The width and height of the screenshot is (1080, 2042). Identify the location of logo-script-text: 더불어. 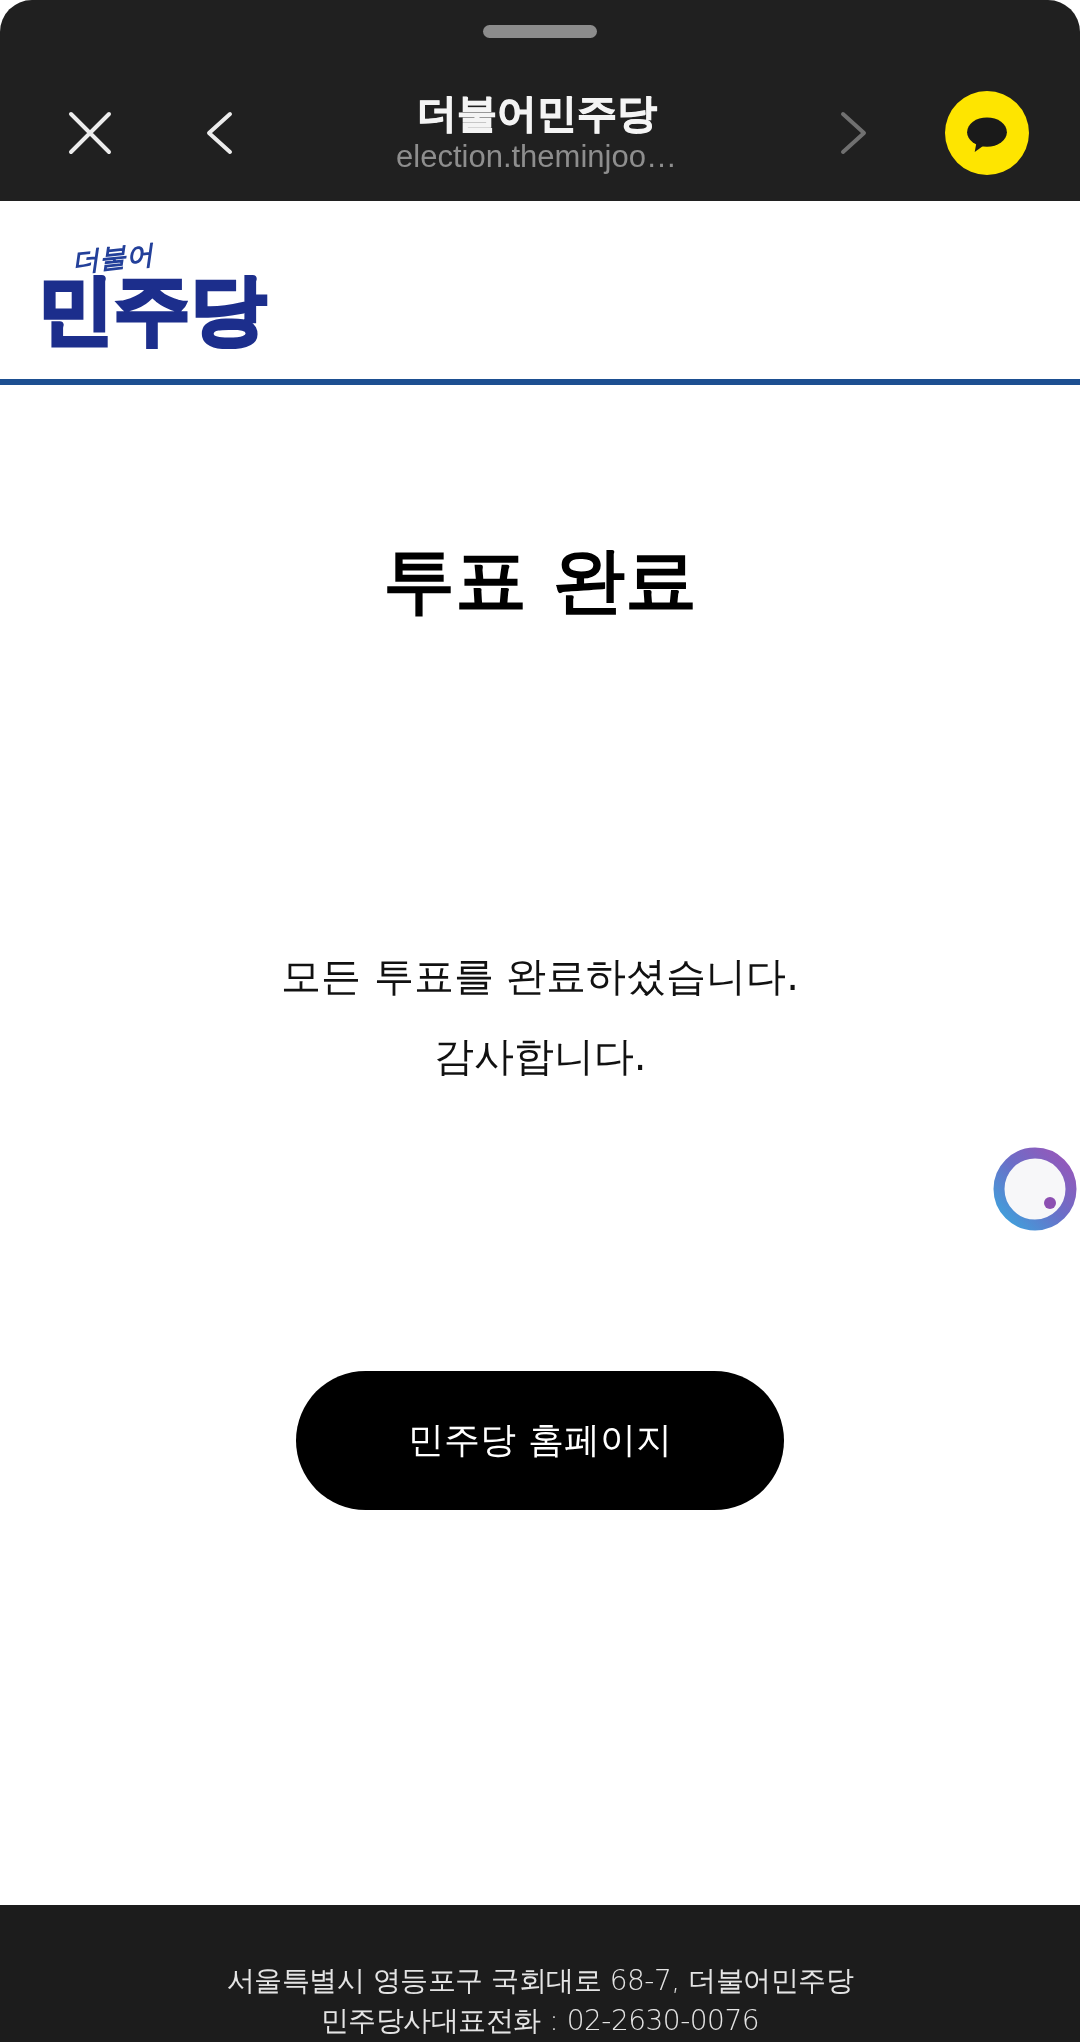
(112, 258).